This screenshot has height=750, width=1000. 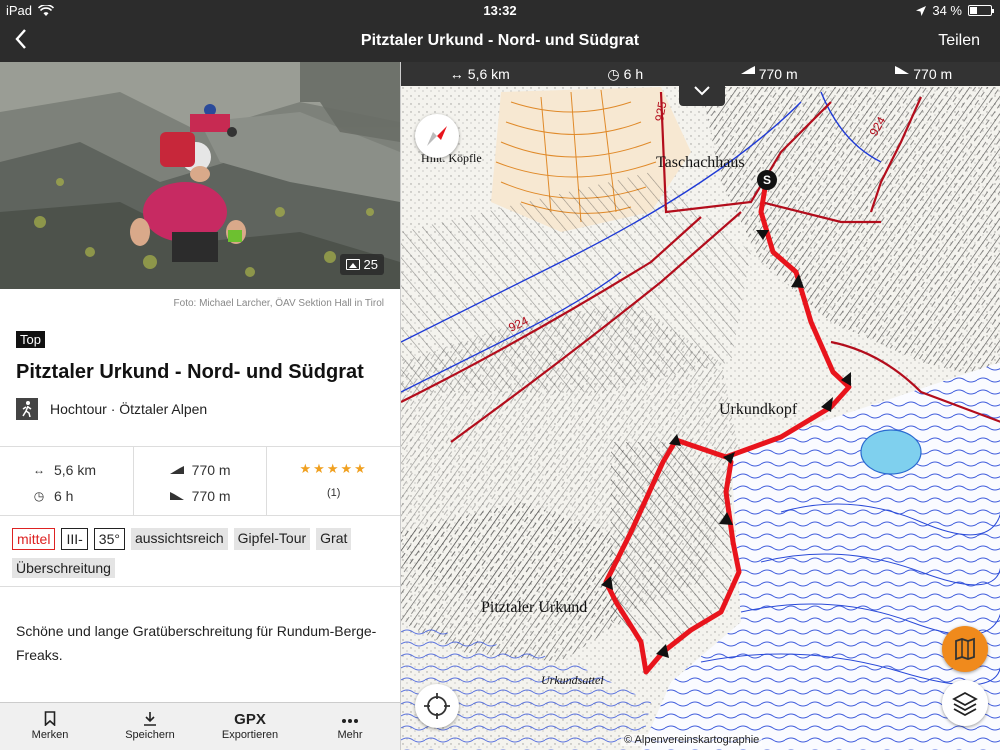 What do you see at coordinates (211, 496) in the screenshot?
I see `stat-descent: 770 m` at bounding box center [211, 496].